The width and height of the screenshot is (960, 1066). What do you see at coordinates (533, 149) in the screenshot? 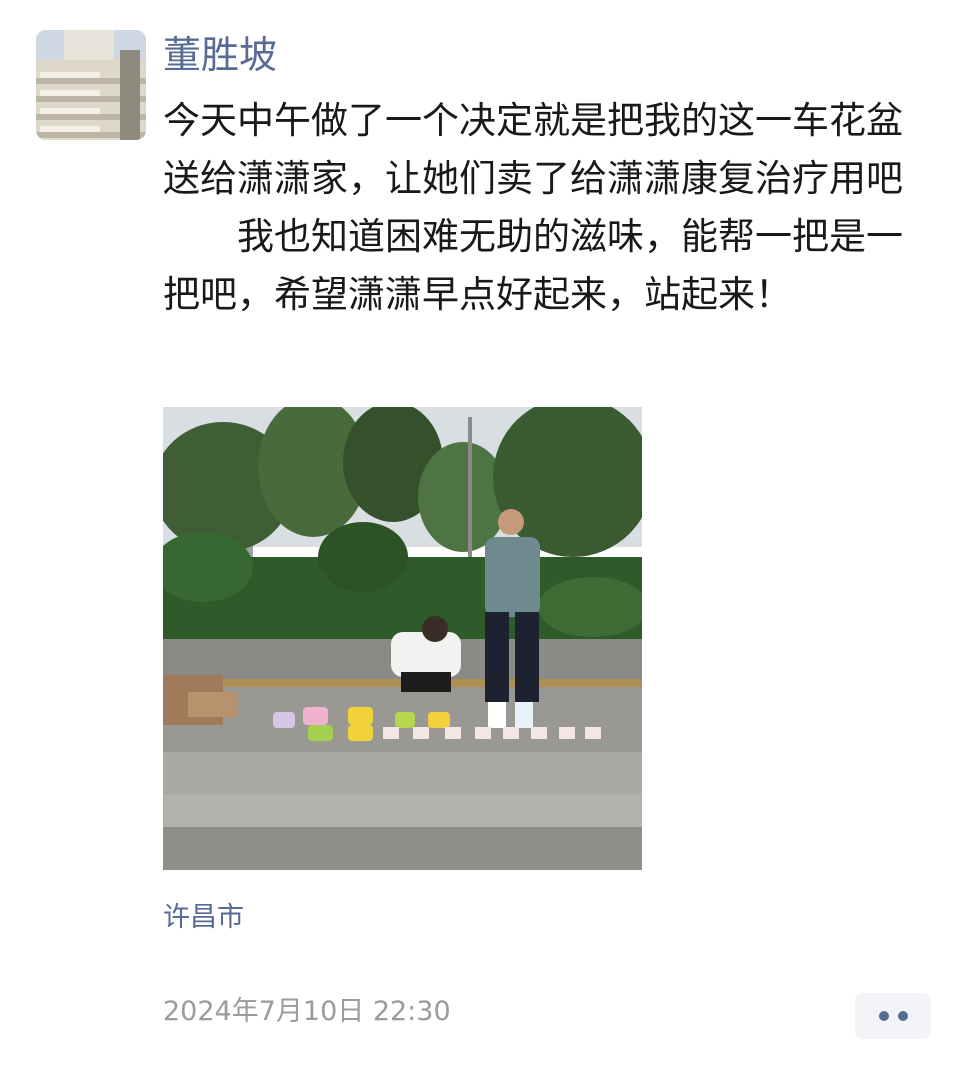
I see `post-paragraph: 今天中午做了一个决定就是把我的这一车花盆送给潇潇家，让她们卖了给潇潇康复治疗用吧` at bounding box center [533, 149].